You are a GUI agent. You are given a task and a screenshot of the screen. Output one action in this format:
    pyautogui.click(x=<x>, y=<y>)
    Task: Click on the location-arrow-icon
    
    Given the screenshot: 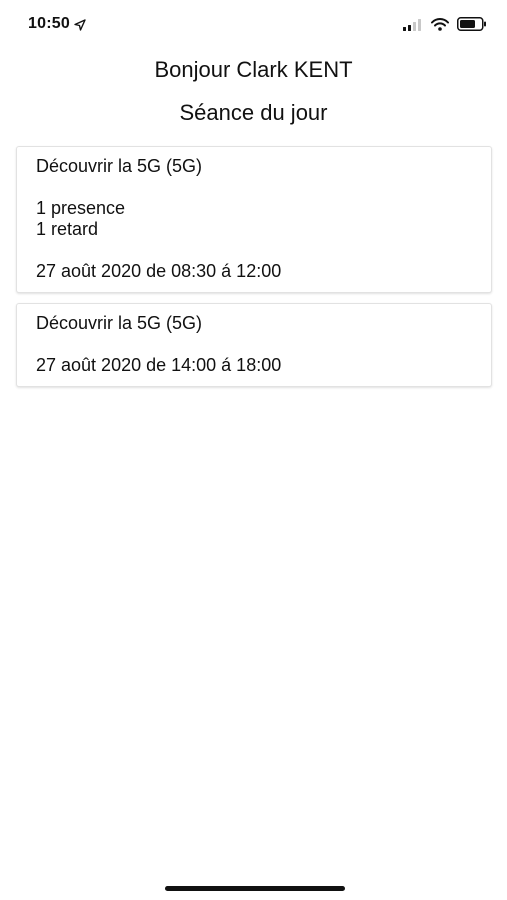 What is the action you would take?
    pyautogui.click(x=80, y=24)
    